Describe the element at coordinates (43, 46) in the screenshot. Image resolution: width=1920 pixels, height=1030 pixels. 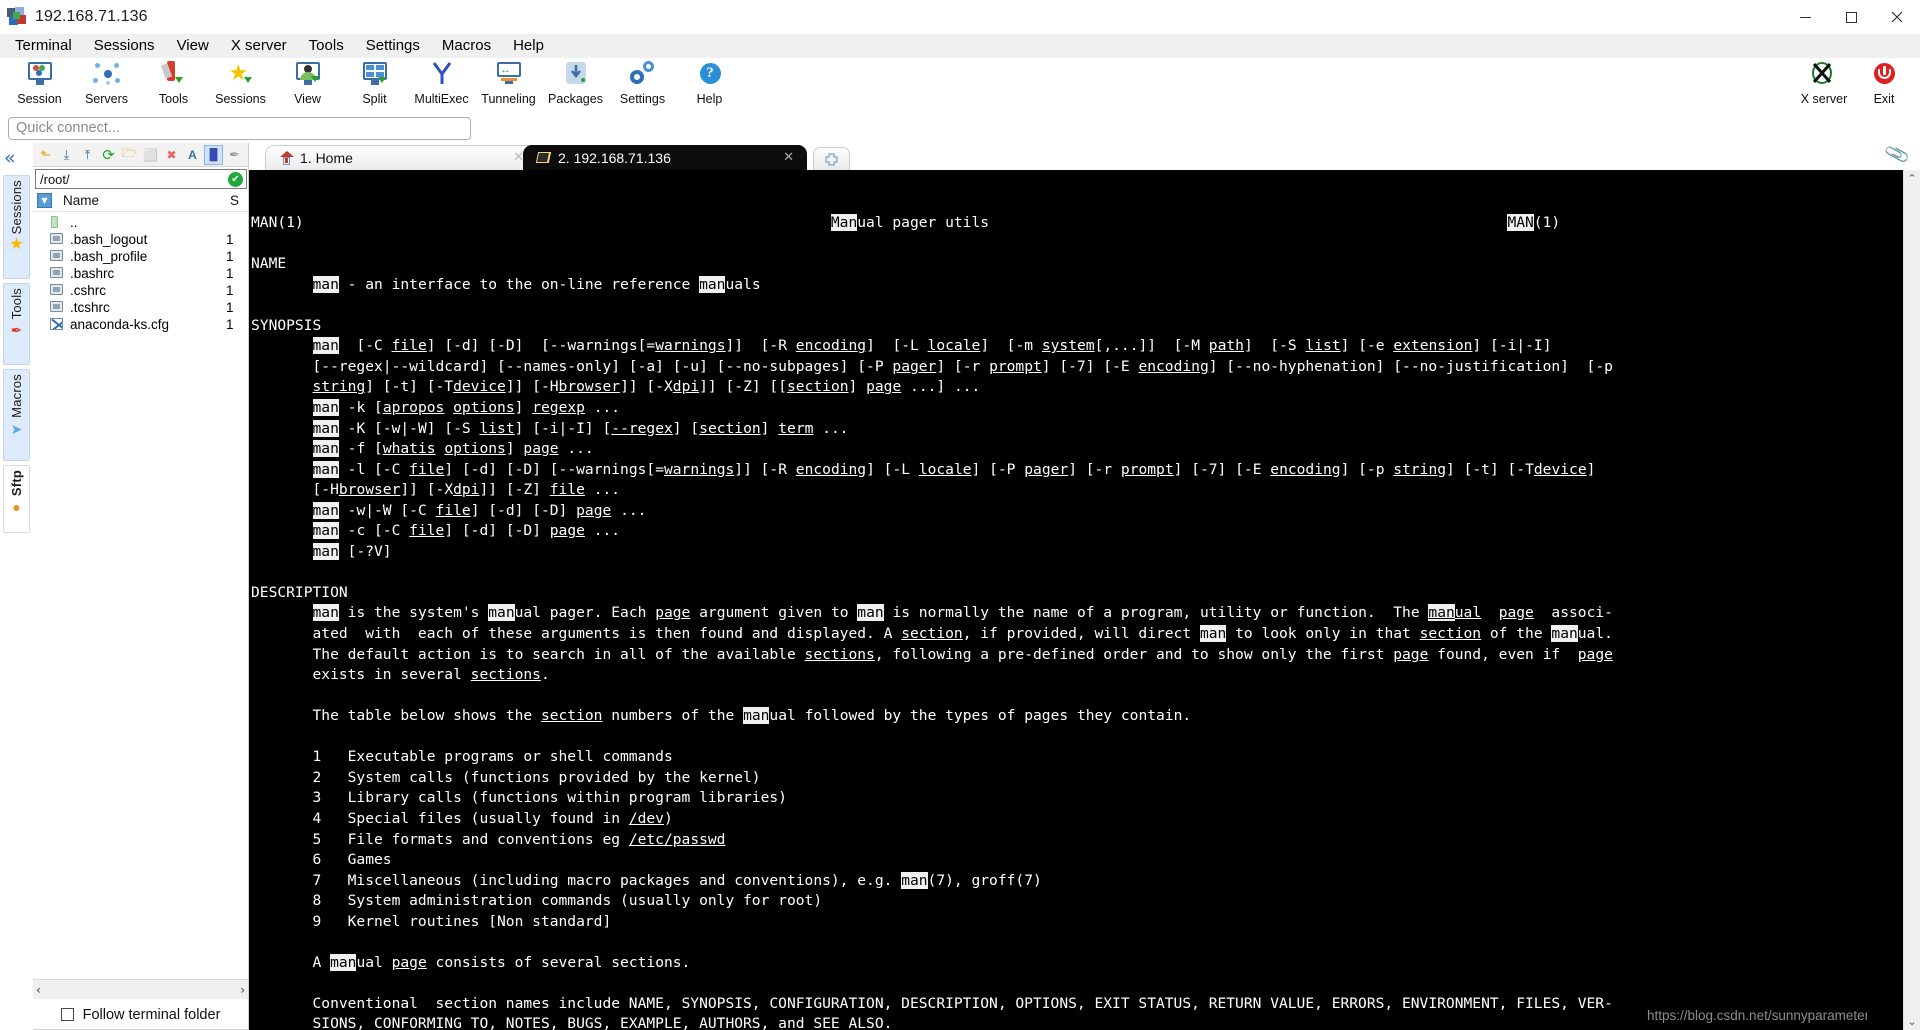
I see `menu-terminal: Terminal` at that location.